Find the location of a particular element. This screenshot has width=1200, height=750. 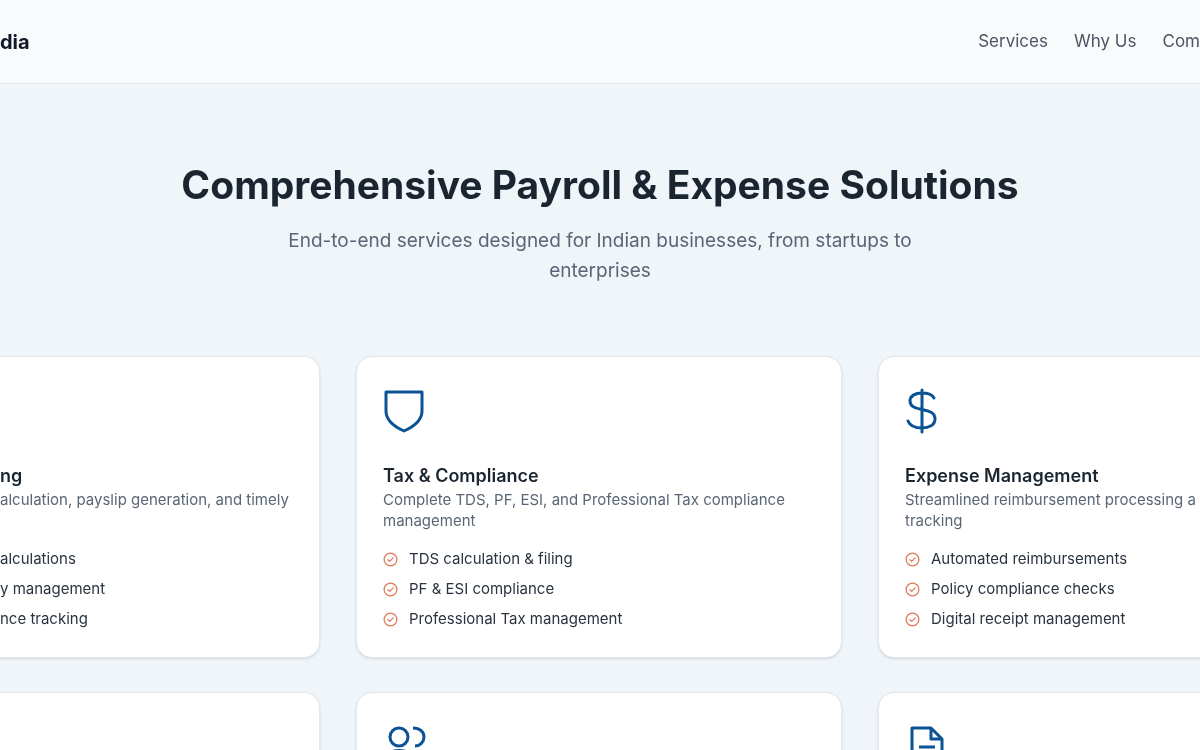

feature-item: nce tracking is located at coordinates (44, 619).